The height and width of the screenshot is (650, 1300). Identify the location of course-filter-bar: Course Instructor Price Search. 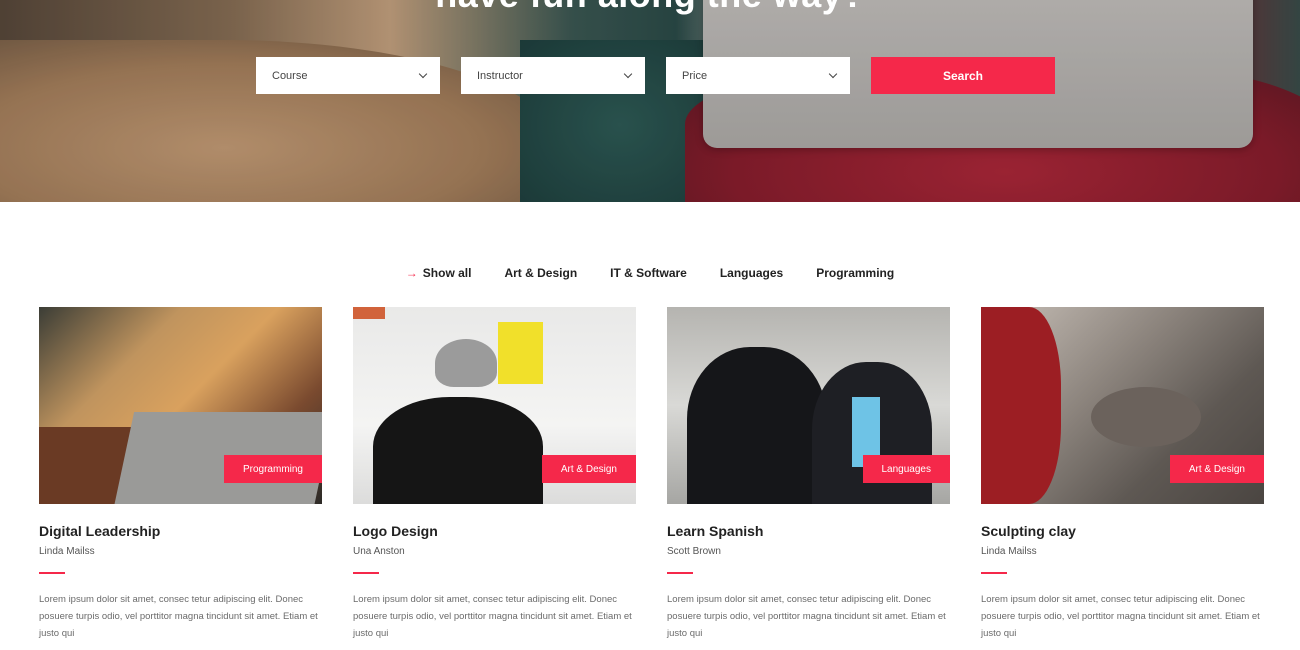
(655, 75).